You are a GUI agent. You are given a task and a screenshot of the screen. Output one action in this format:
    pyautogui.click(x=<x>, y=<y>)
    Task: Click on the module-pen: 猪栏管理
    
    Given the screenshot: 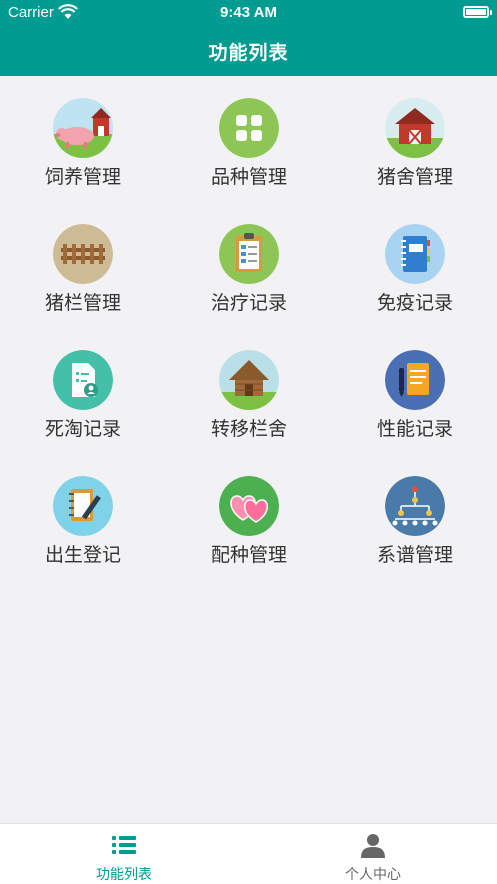 What is the action you would take?
    pyautogui.click(x=83, y=274)
    